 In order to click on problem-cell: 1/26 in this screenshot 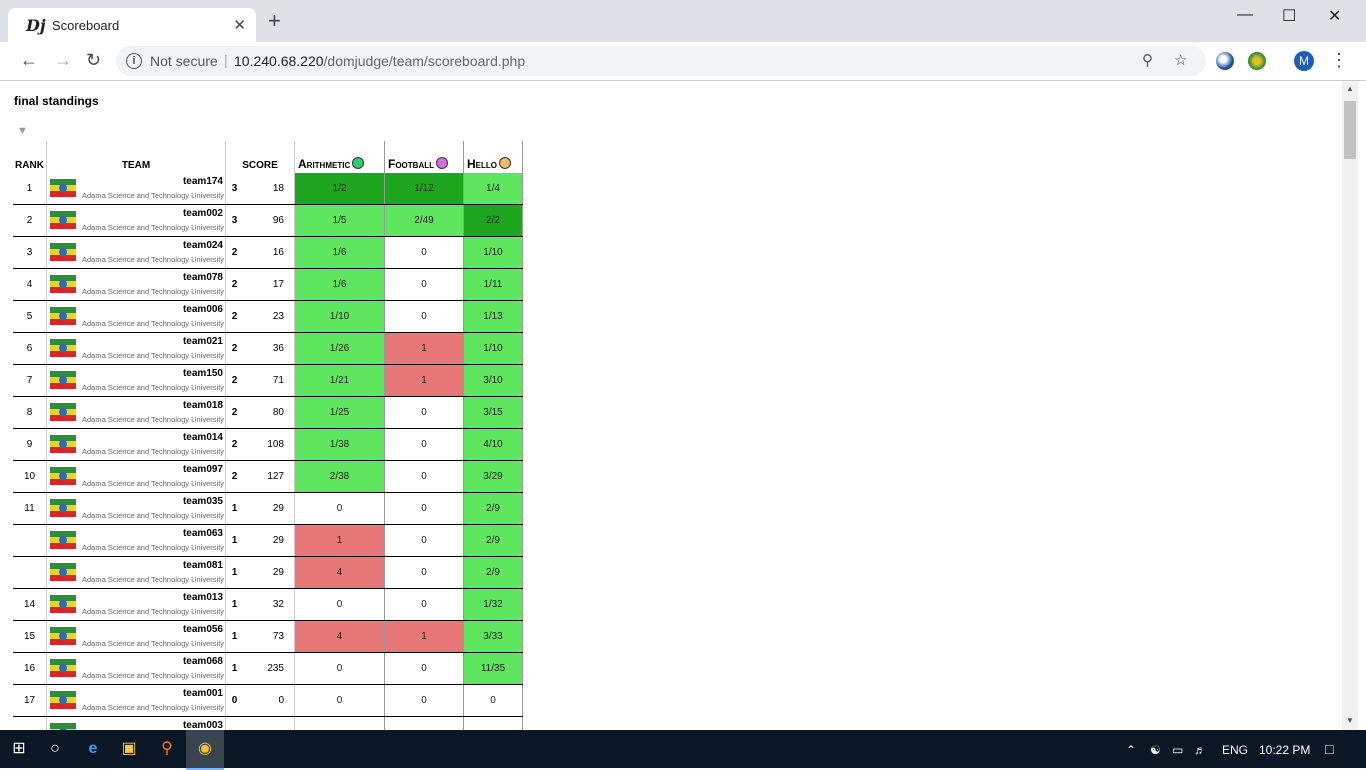, I will do `click(339, 348)`.